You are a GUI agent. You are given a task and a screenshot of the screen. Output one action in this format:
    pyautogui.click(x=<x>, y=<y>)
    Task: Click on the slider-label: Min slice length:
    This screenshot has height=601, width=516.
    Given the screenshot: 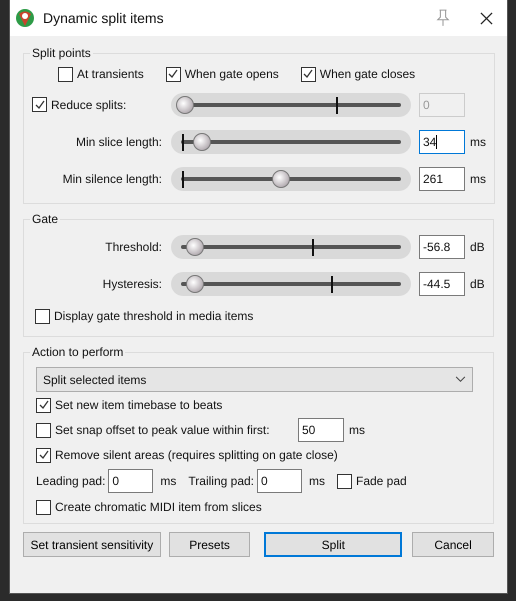 What is the action you would take?
    pyautogui.click(x=119, y=141)
    